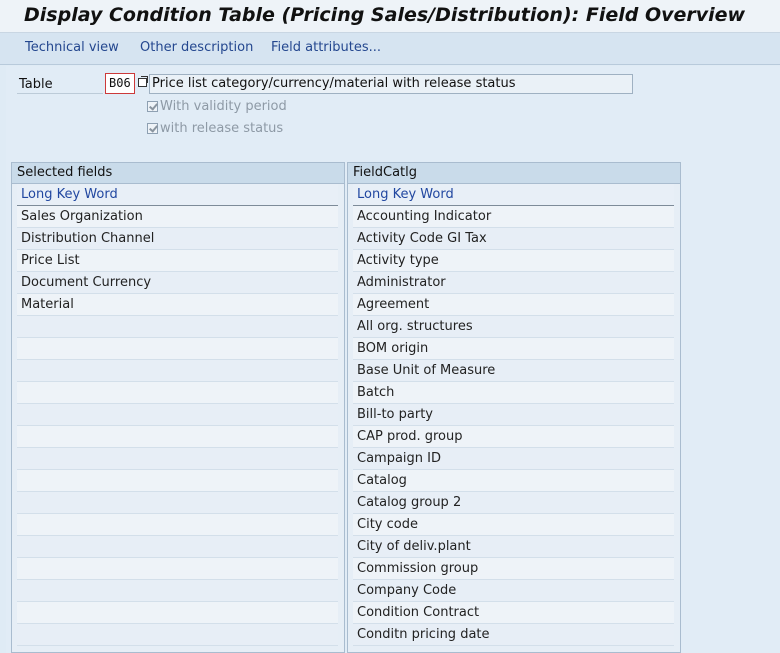  What do you see at coordinates (196, 47) in the screenshot?
I see `other-description-button: Other description` at bounding box center [196, 47].